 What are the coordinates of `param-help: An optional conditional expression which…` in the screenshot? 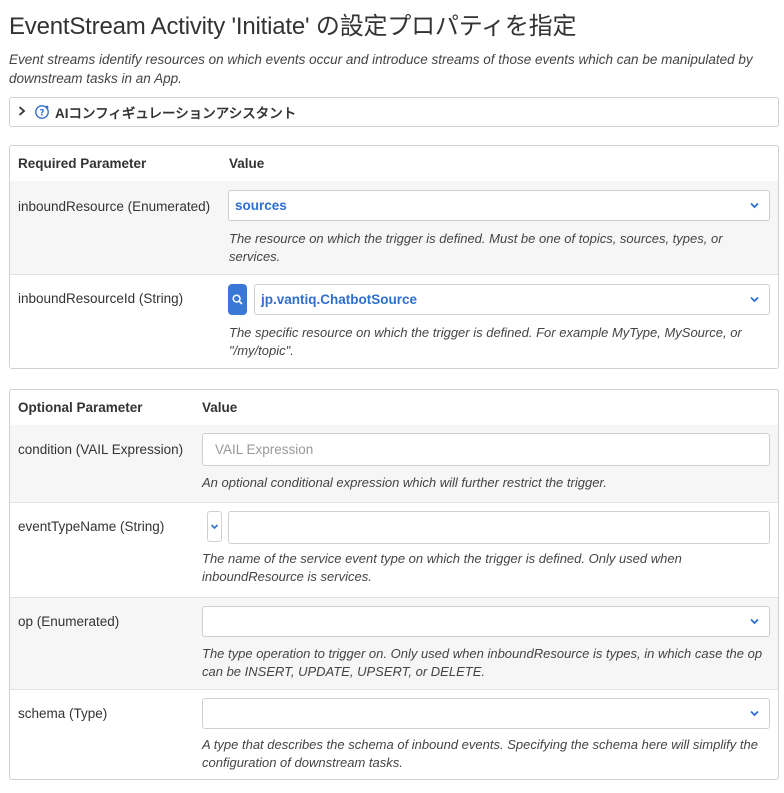 It's located at (404, 482).